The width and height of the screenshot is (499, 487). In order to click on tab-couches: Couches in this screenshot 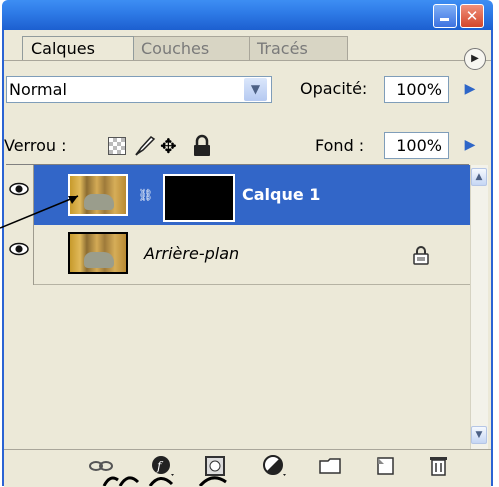, I will do `click(191, 48)`.